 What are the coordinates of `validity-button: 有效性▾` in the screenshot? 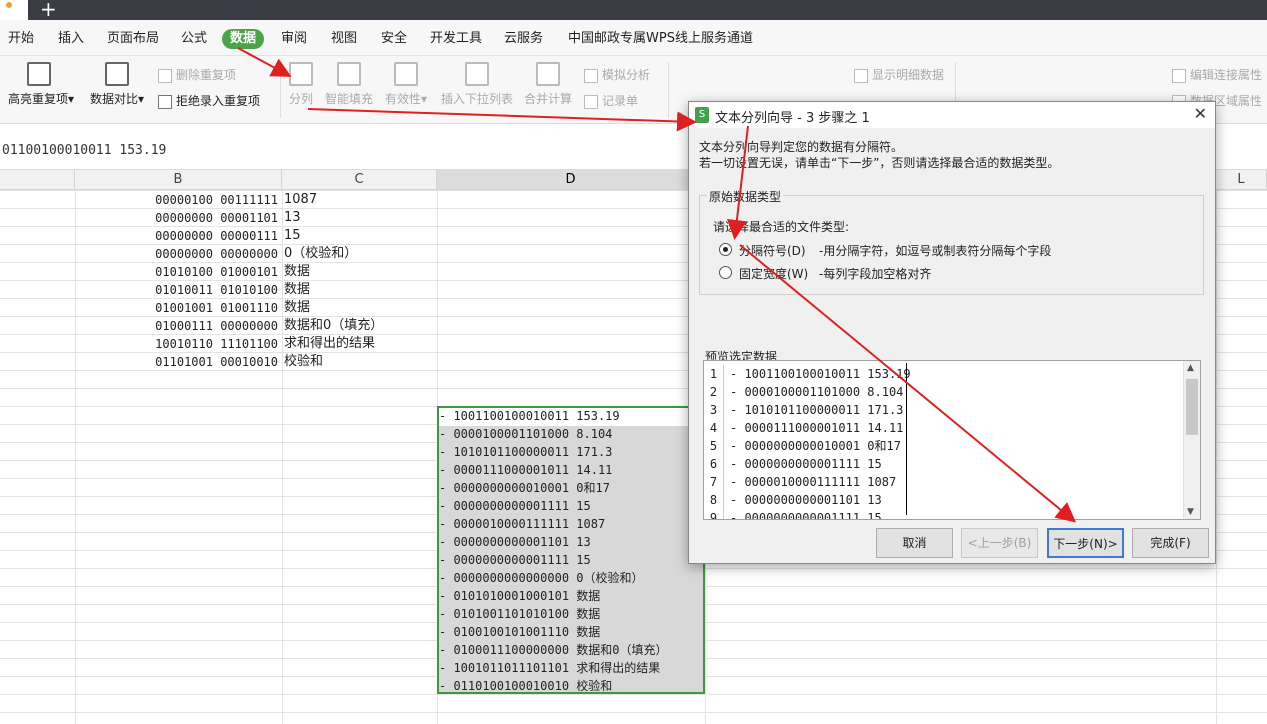 It's located at (406, 84).